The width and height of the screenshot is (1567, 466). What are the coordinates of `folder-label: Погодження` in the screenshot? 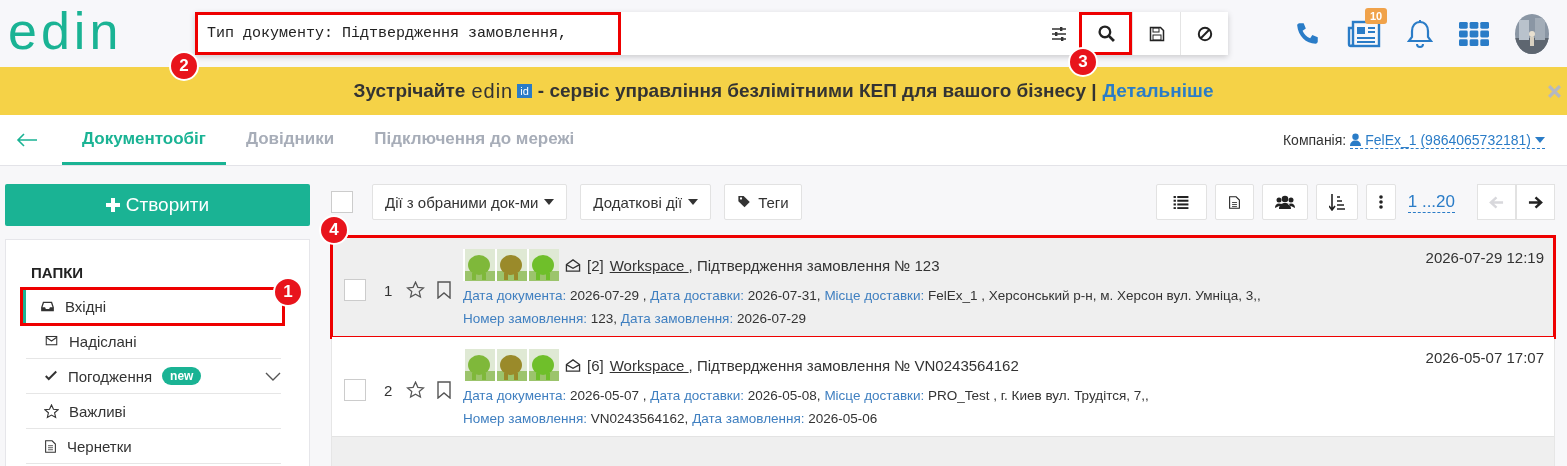 It's located at (110, 376).